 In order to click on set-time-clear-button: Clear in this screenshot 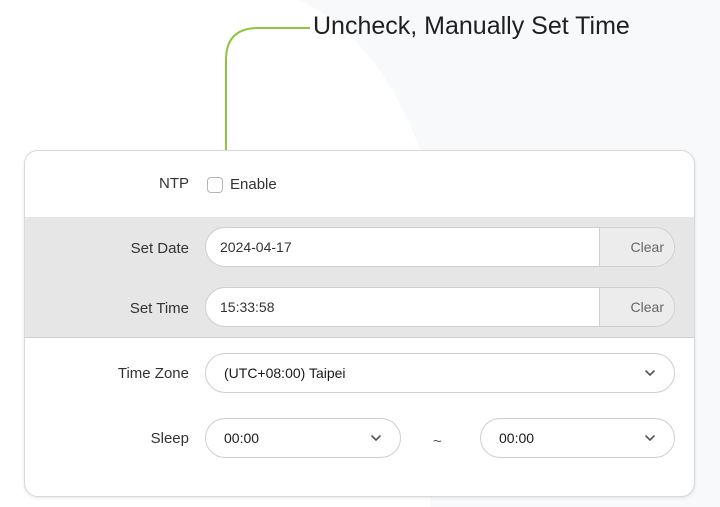, I will do `click(636, 307)`.